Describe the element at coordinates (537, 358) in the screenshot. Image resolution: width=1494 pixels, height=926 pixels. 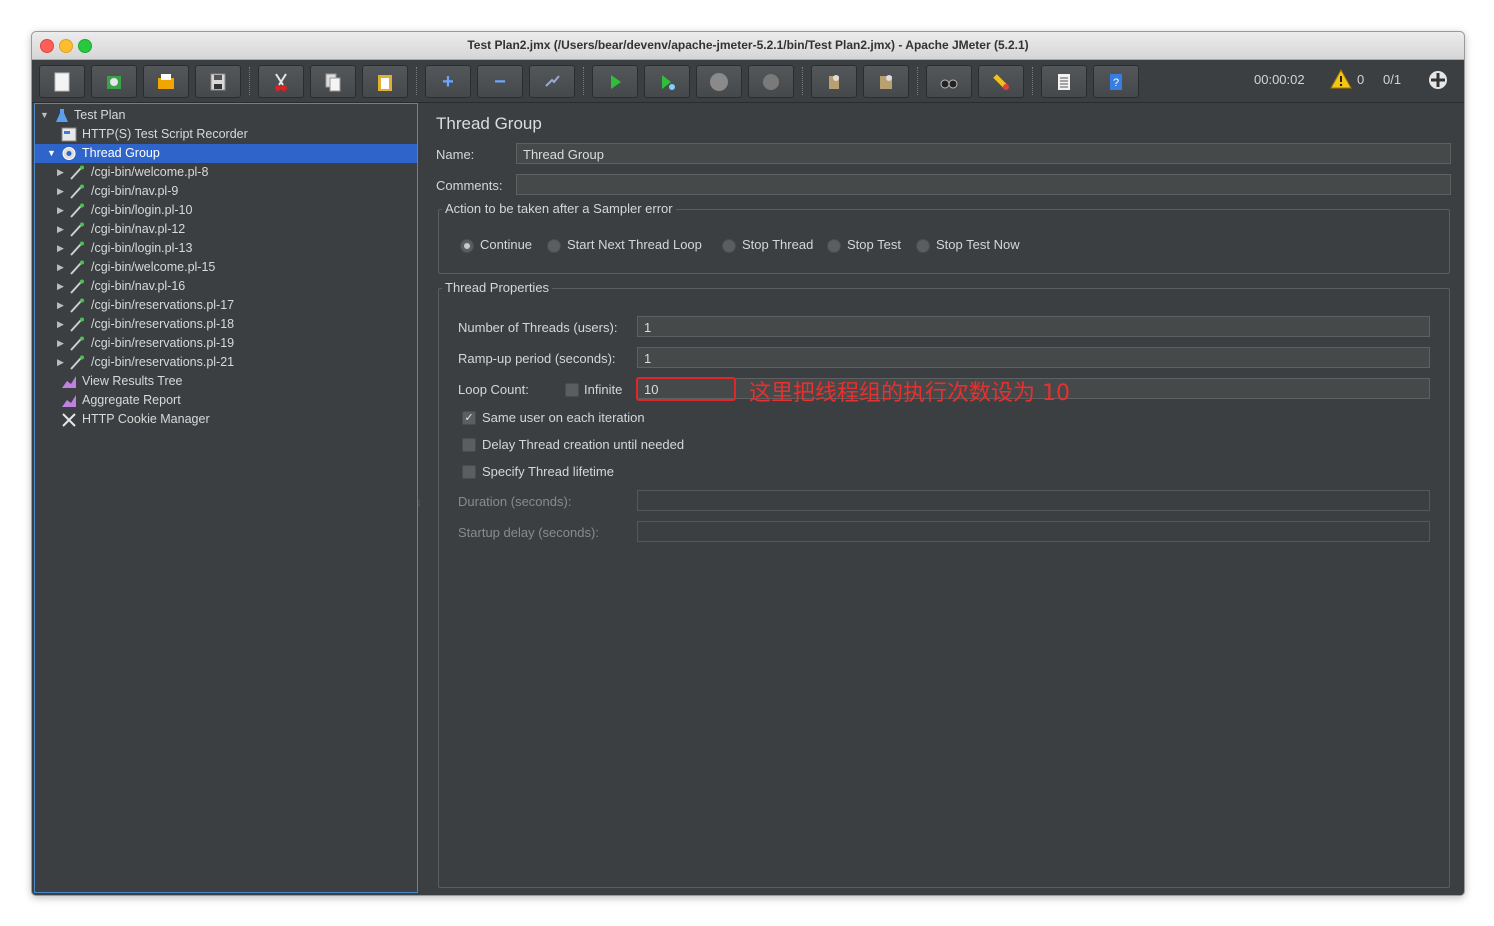
I see `rampup-label: Ramp-up period (seconds):` at that location.